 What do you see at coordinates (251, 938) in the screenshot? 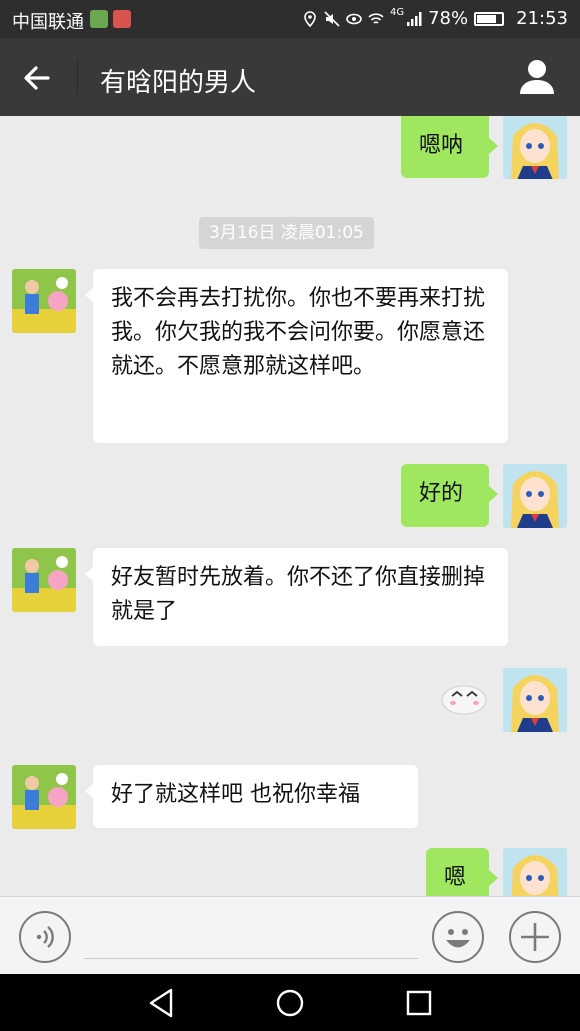
I see `message-input` at bounding box center [251, 938].